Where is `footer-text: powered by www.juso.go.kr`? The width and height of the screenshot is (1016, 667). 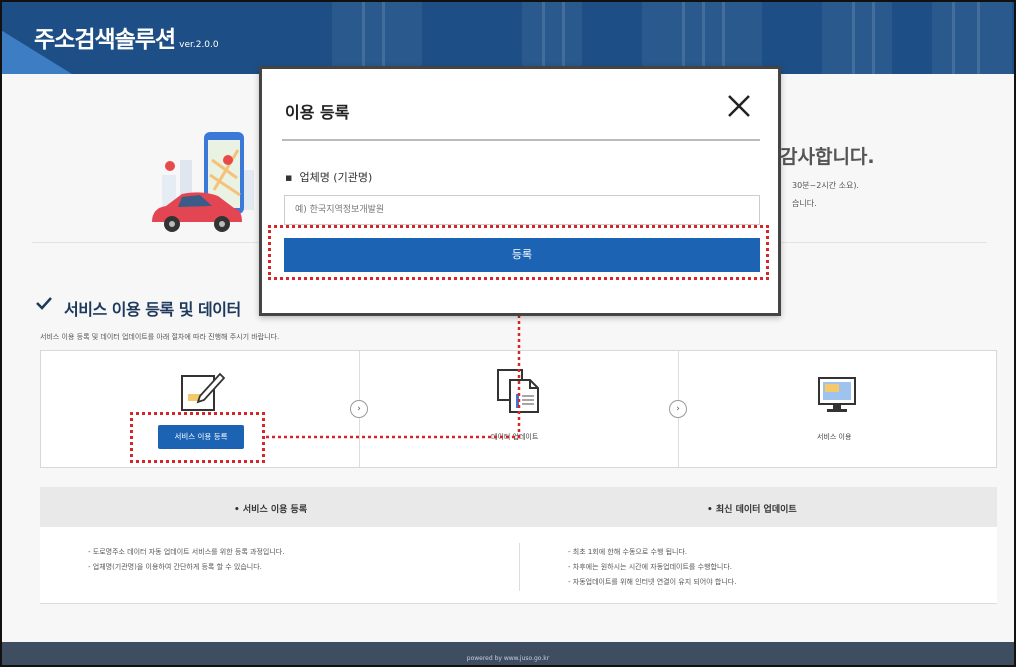
footer-text: powered by www.juso.go.kr is located at coordinates (508, 658).